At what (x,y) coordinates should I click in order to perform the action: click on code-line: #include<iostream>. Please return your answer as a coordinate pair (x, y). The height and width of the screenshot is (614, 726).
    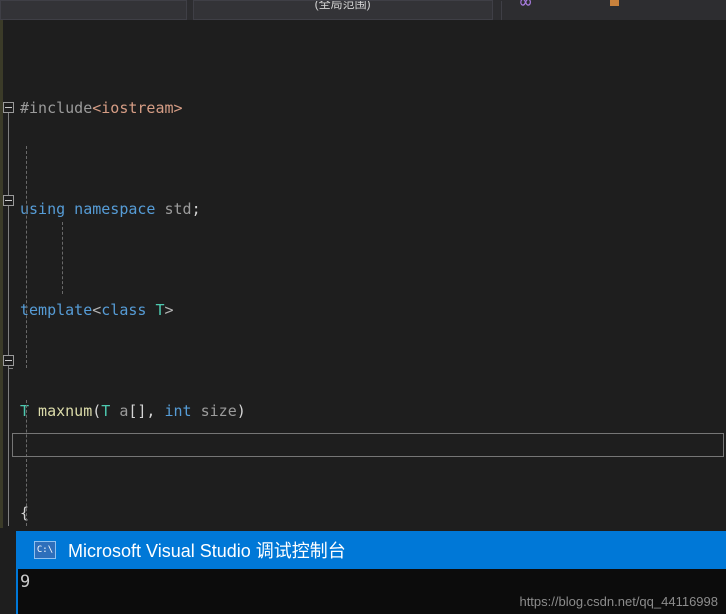
    Looking at the image, I should click on (231, 108).